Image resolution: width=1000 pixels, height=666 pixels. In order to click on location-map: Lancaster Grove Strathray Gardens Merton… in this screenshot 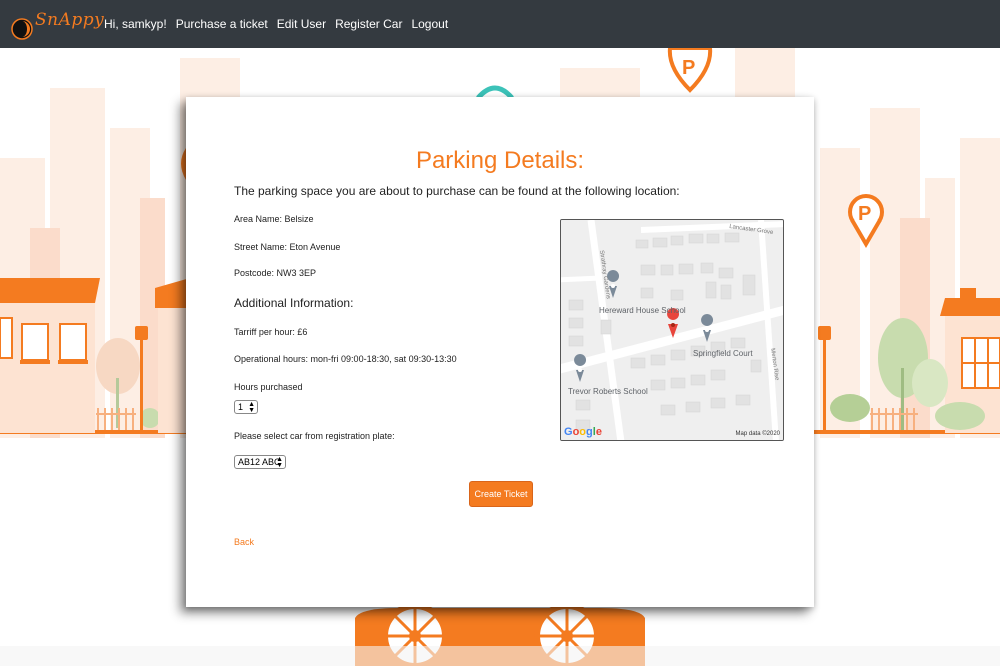, I will do `click(672, 330)`.